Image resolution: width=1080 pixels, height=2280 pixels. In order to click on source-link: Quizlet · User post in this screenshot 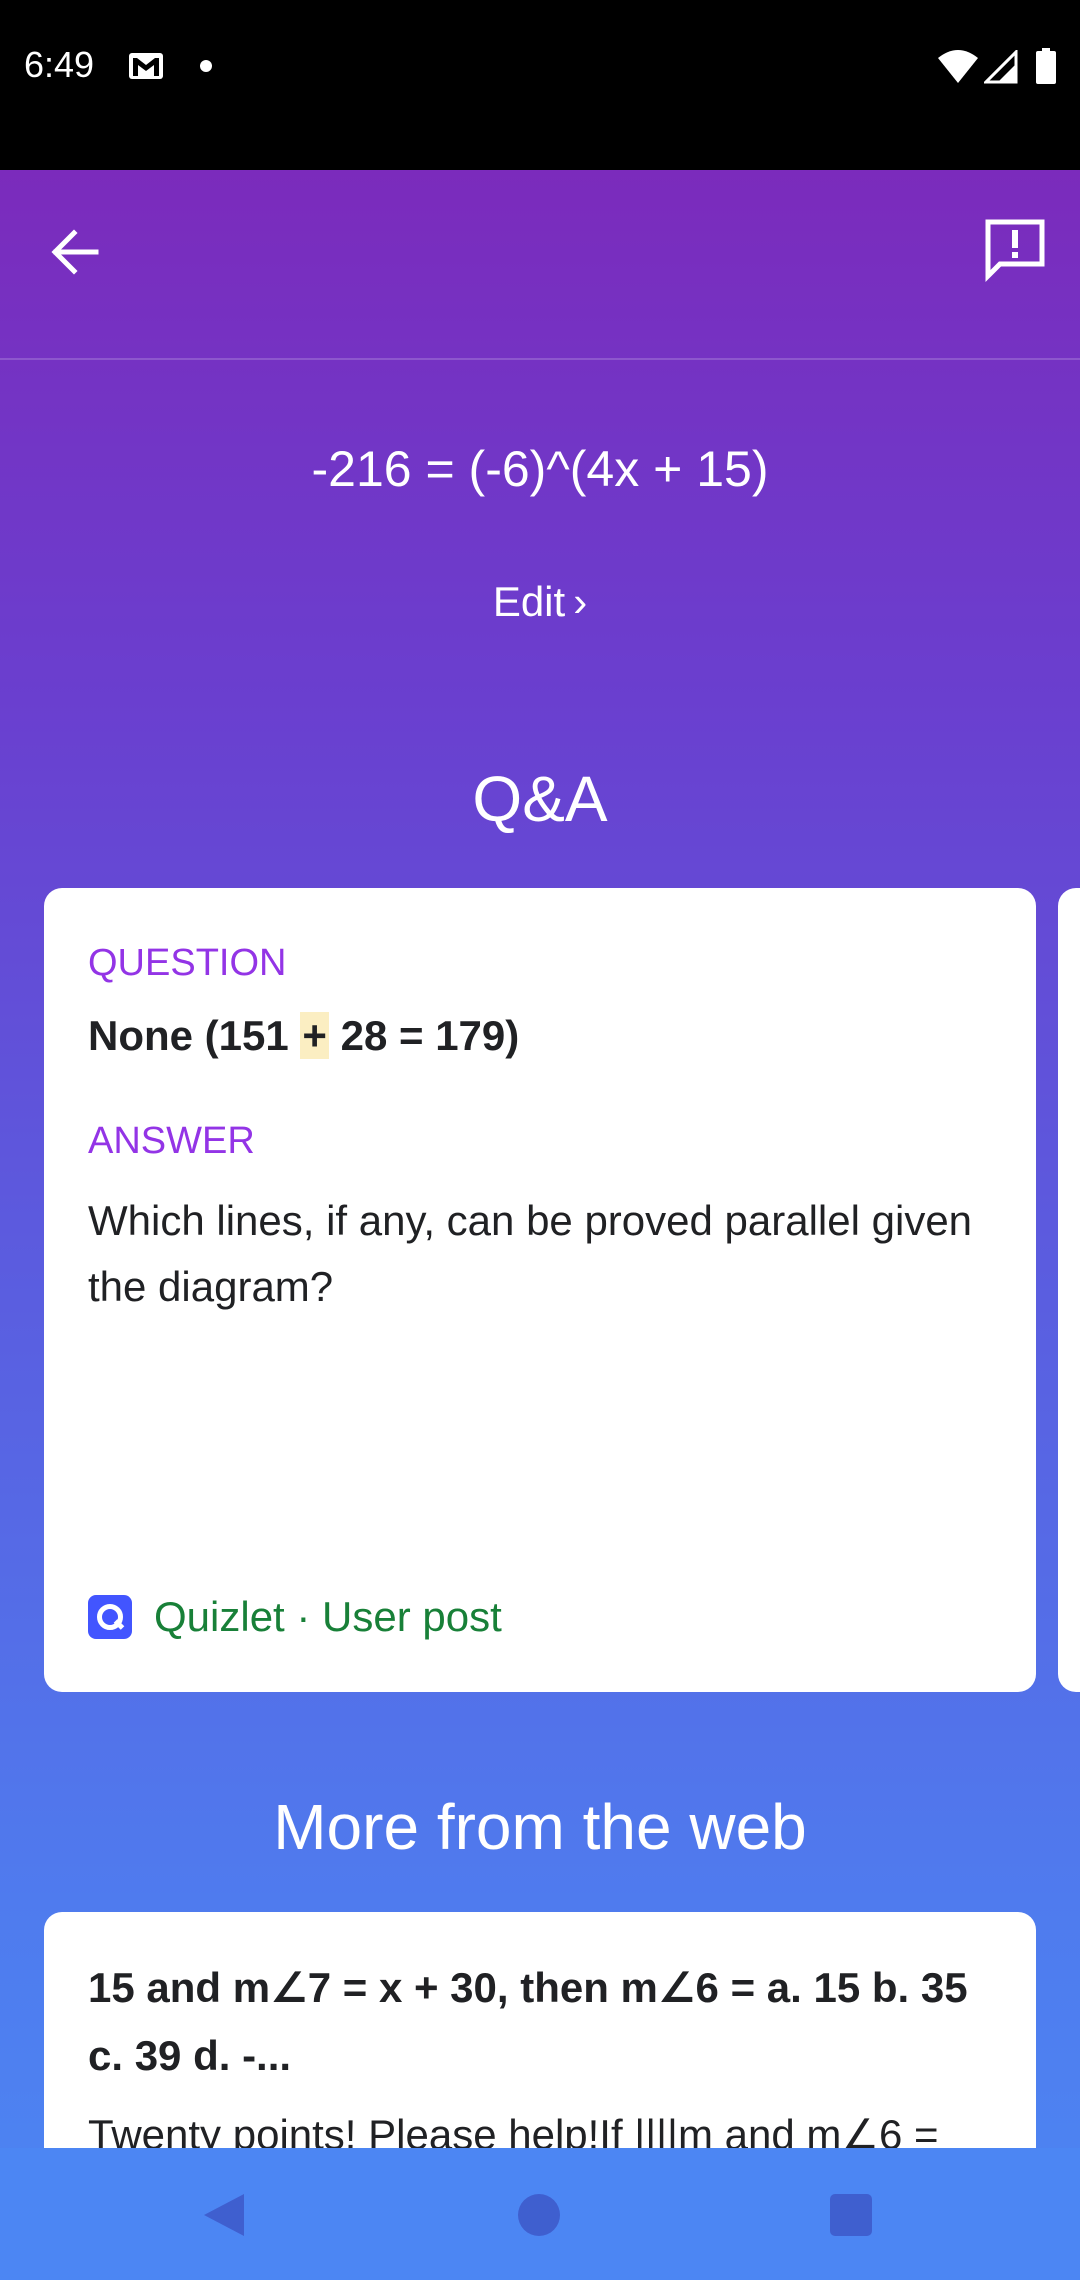, I will do `click(295, 1617)`.